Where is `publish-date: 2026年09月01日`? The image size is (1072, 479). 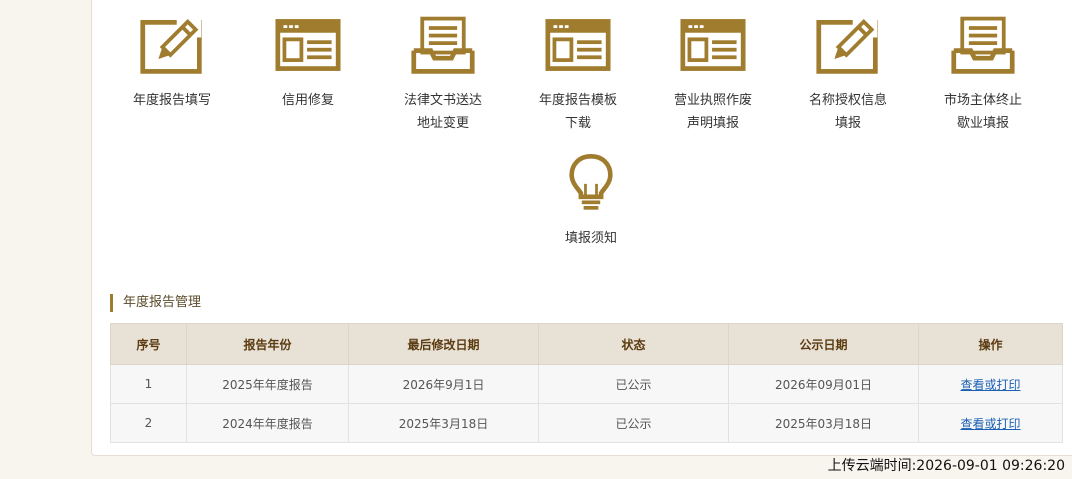
publish-date: 2026年09月01日 is located at coordinates (823, 384).